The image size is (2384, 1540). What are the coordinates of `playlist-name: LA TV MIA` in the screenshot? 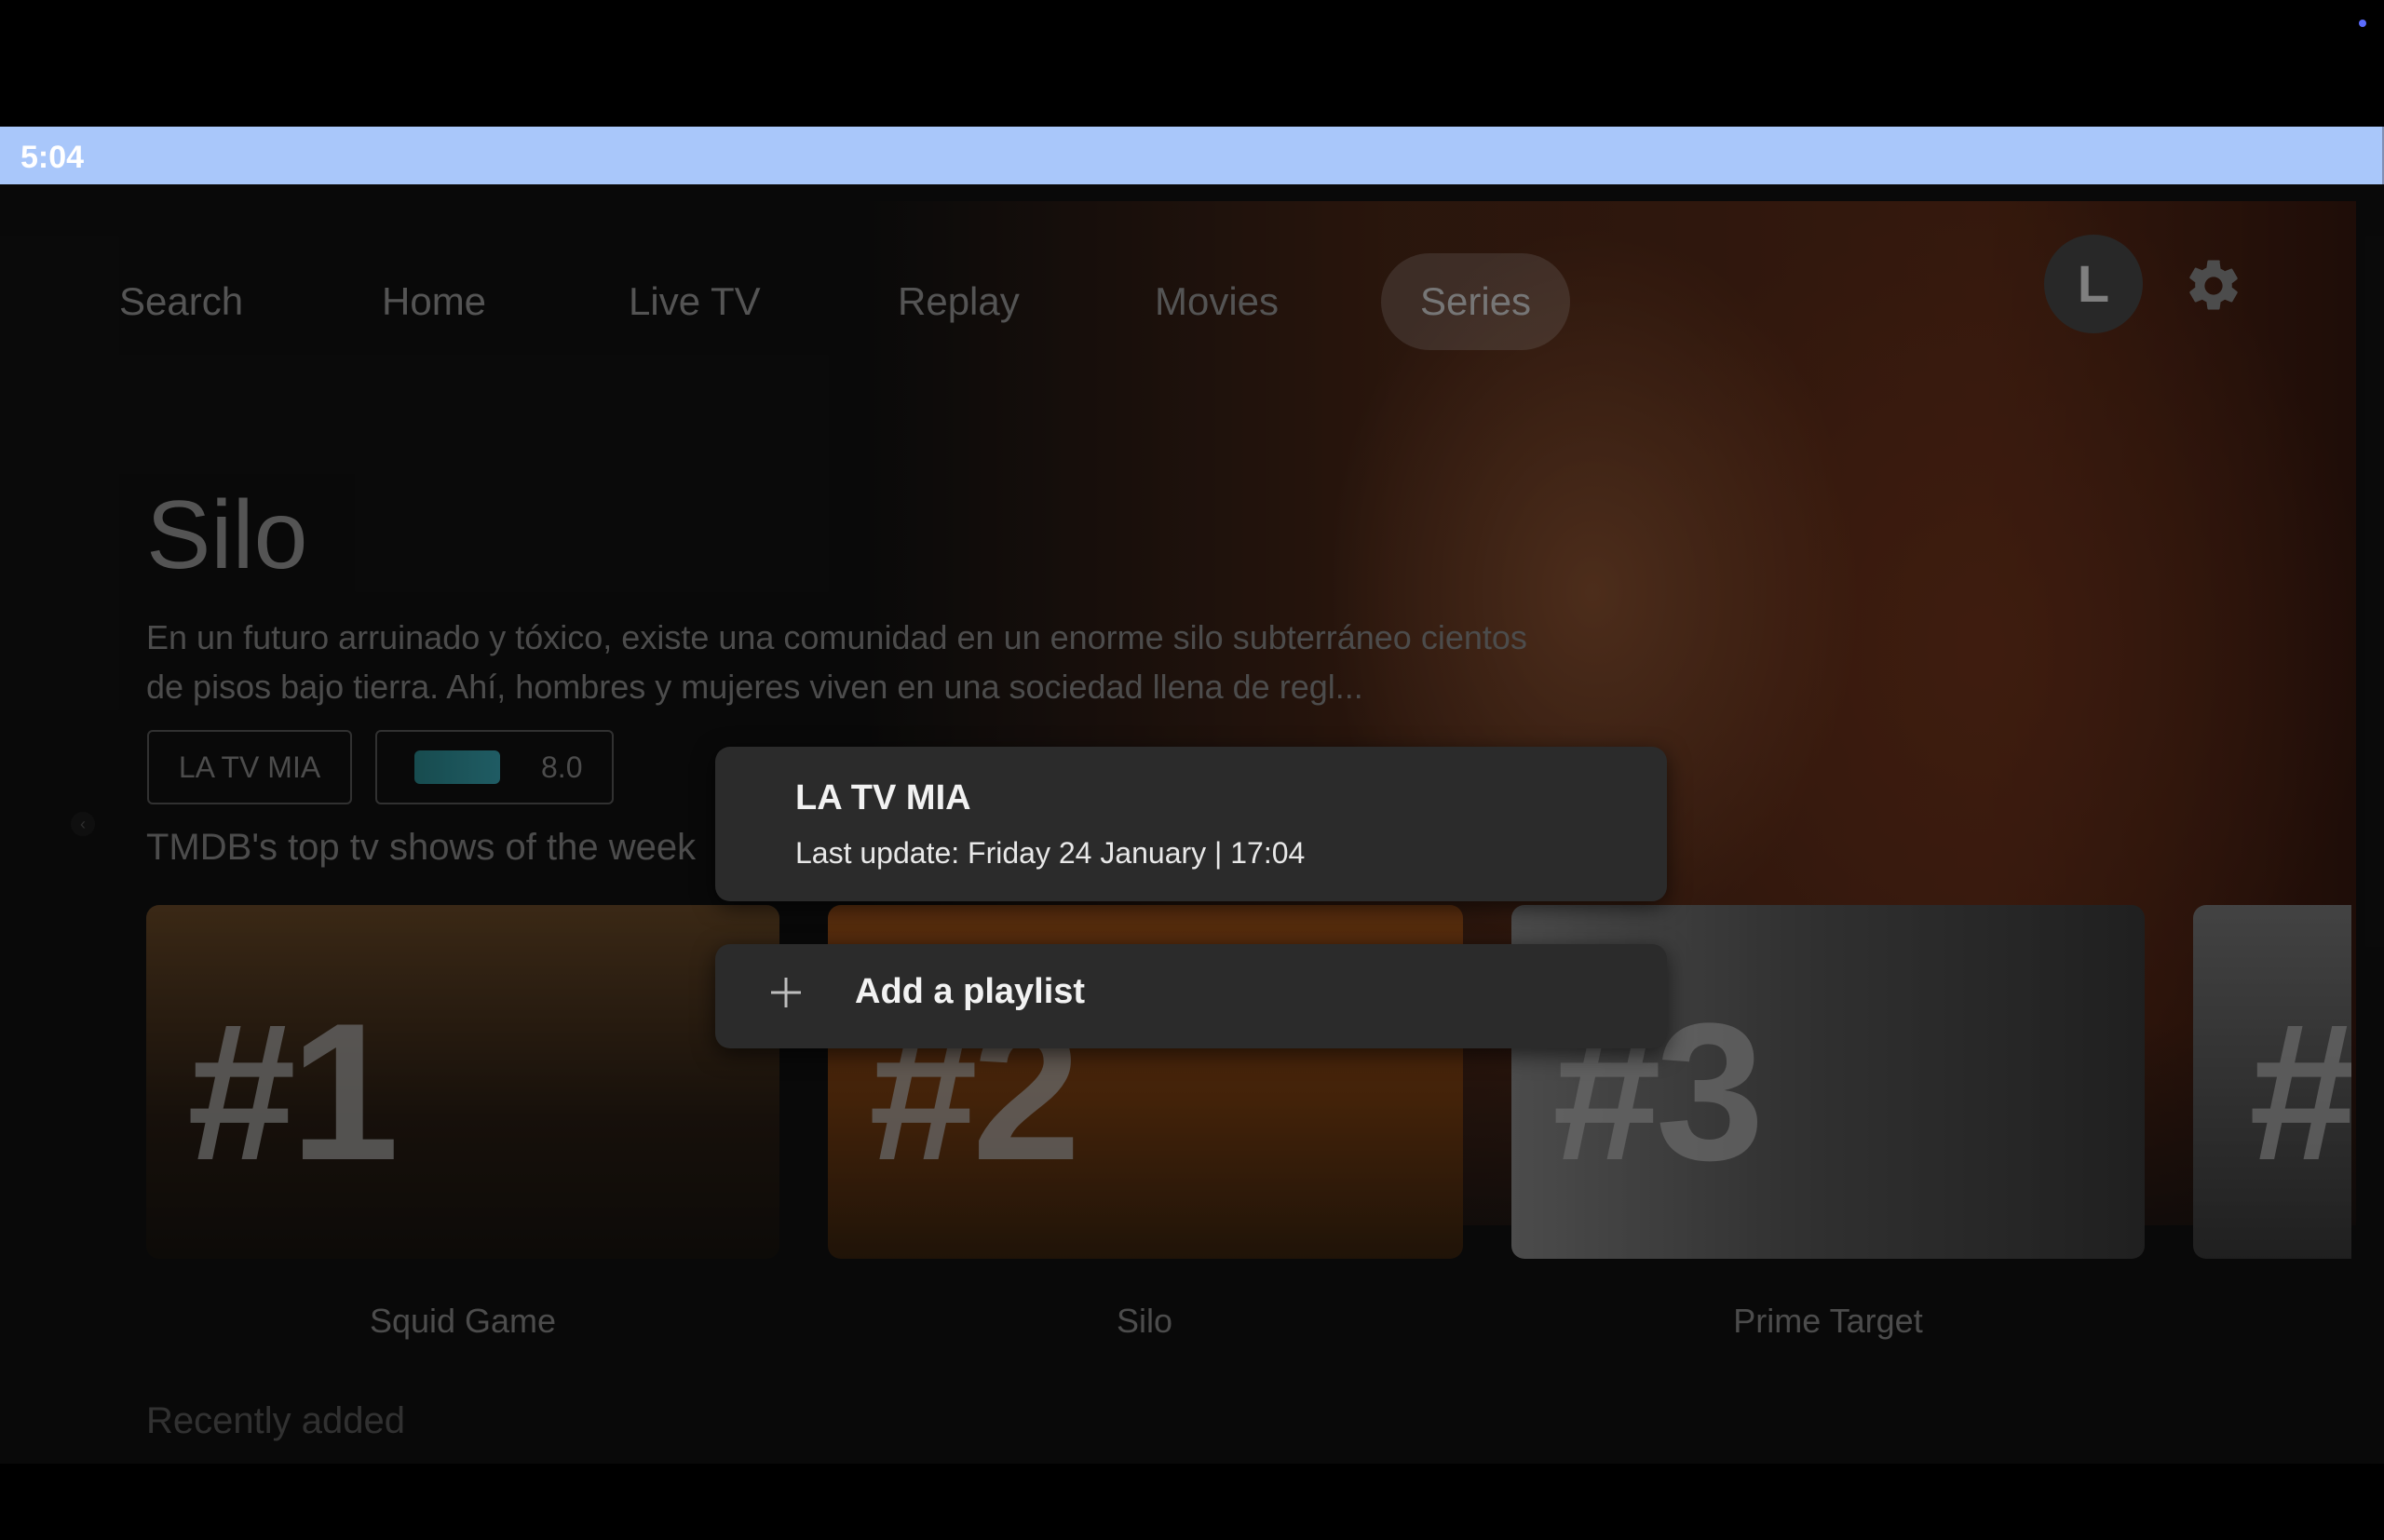 It's located at (883, 798).